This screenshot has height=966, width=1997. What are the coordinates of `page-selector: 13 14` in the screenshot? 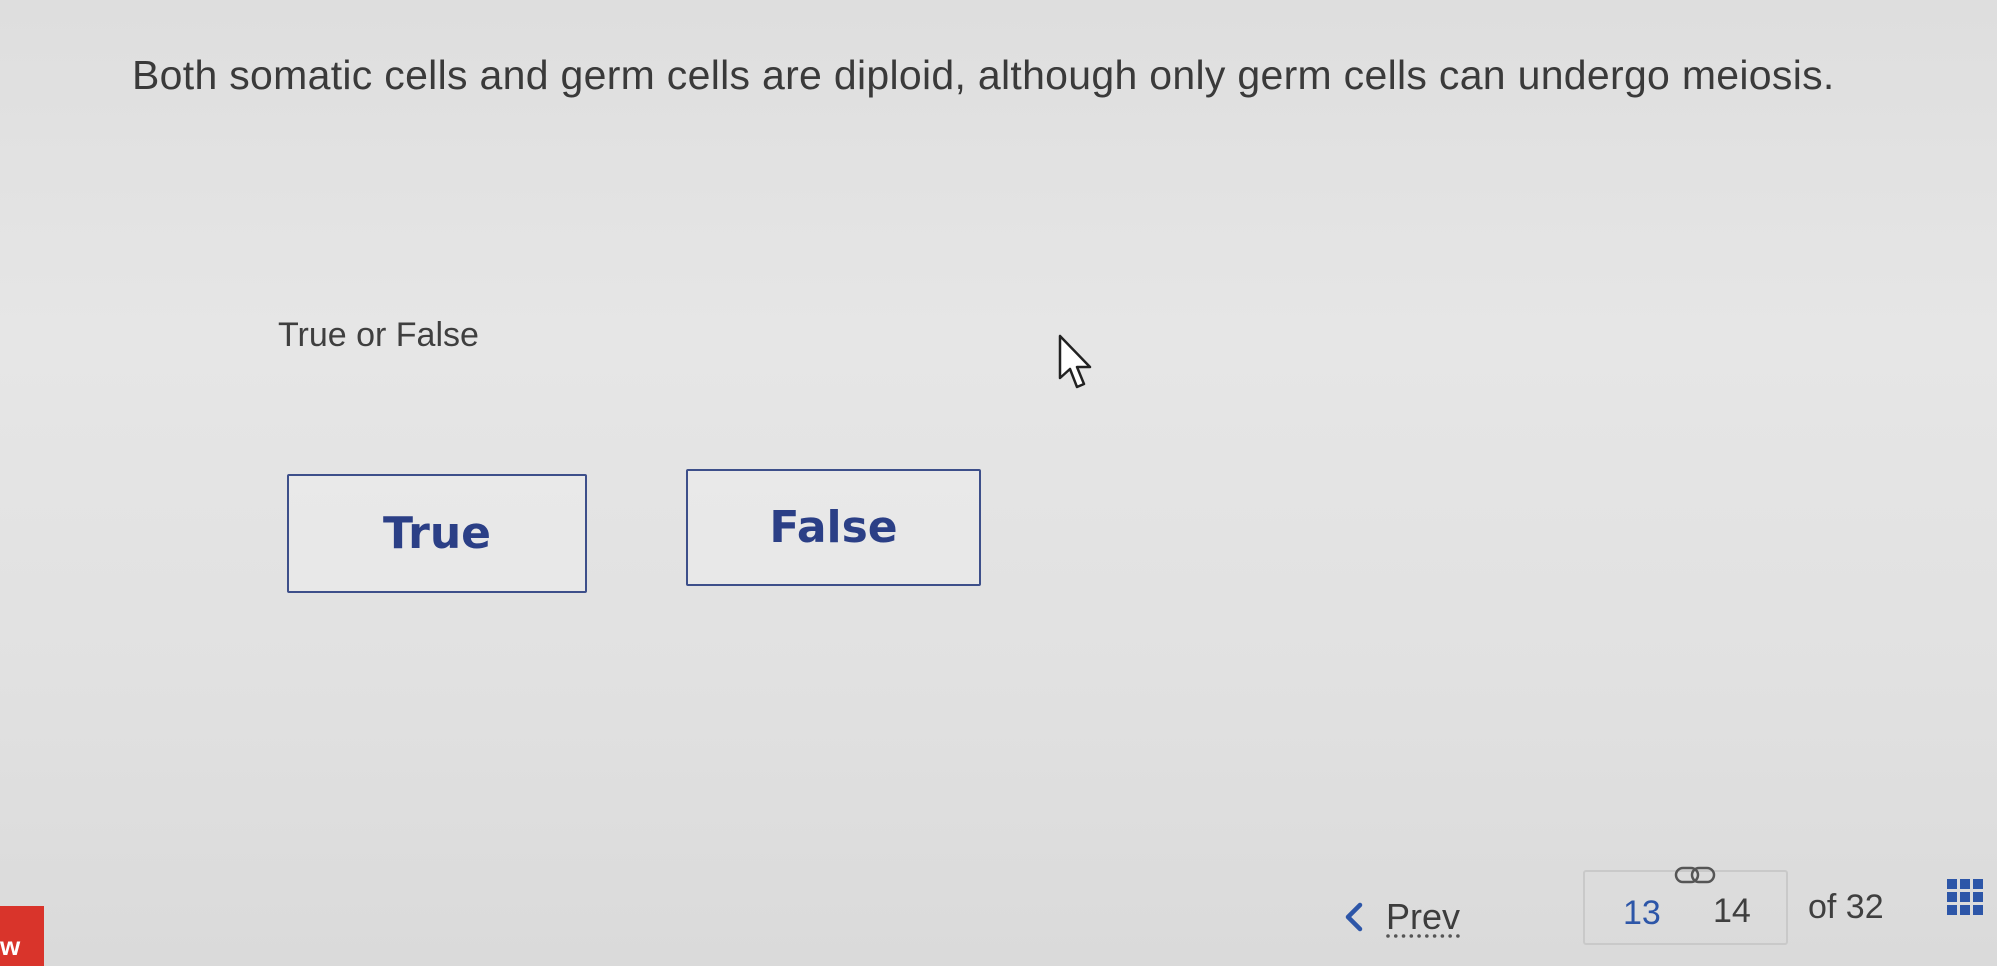 It's located at (1685, 905).